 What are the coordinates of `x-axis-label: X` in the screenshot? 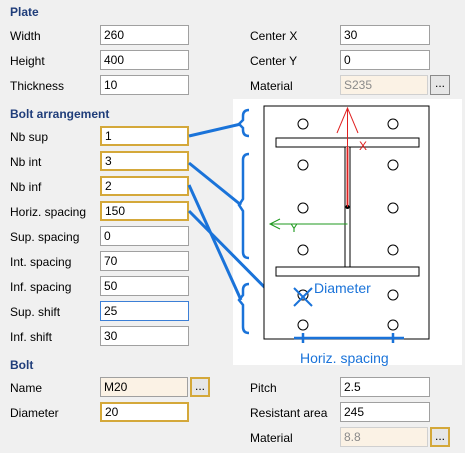 It's located at (363, 146).